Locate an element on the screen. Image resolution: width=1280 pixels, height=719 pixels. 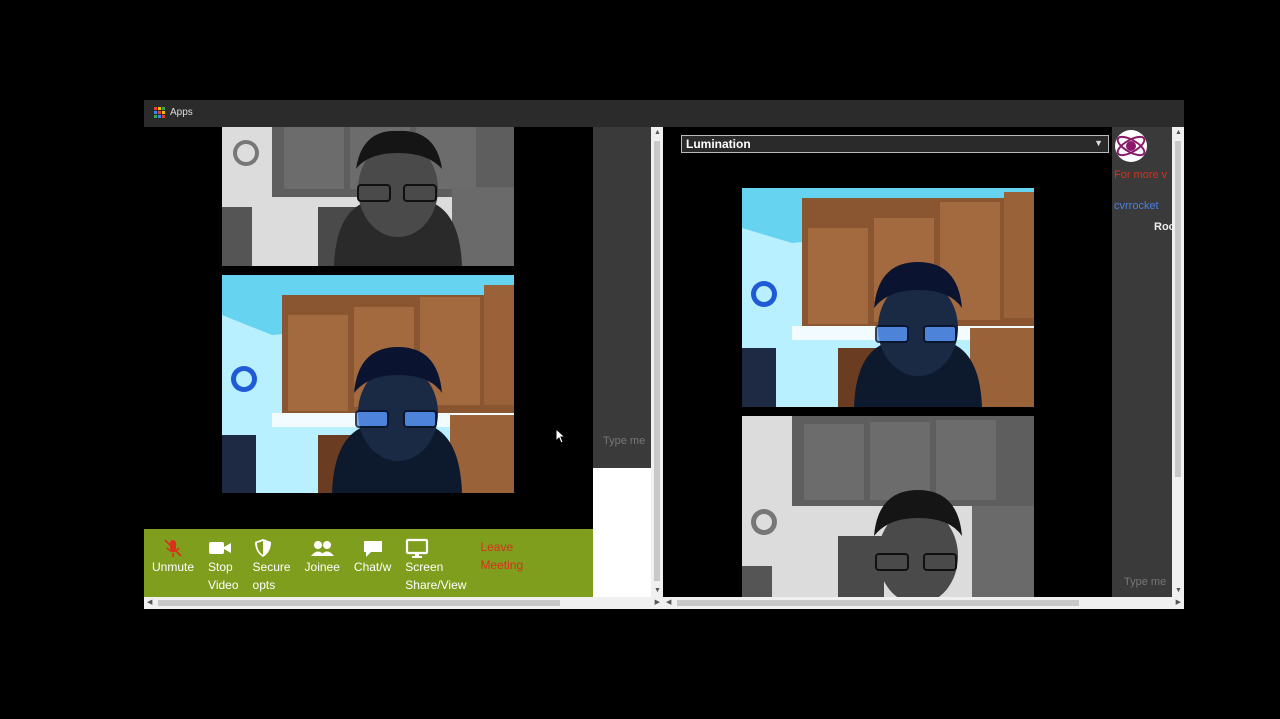
chat-bubble-icon is located at coordinates (373, 548).